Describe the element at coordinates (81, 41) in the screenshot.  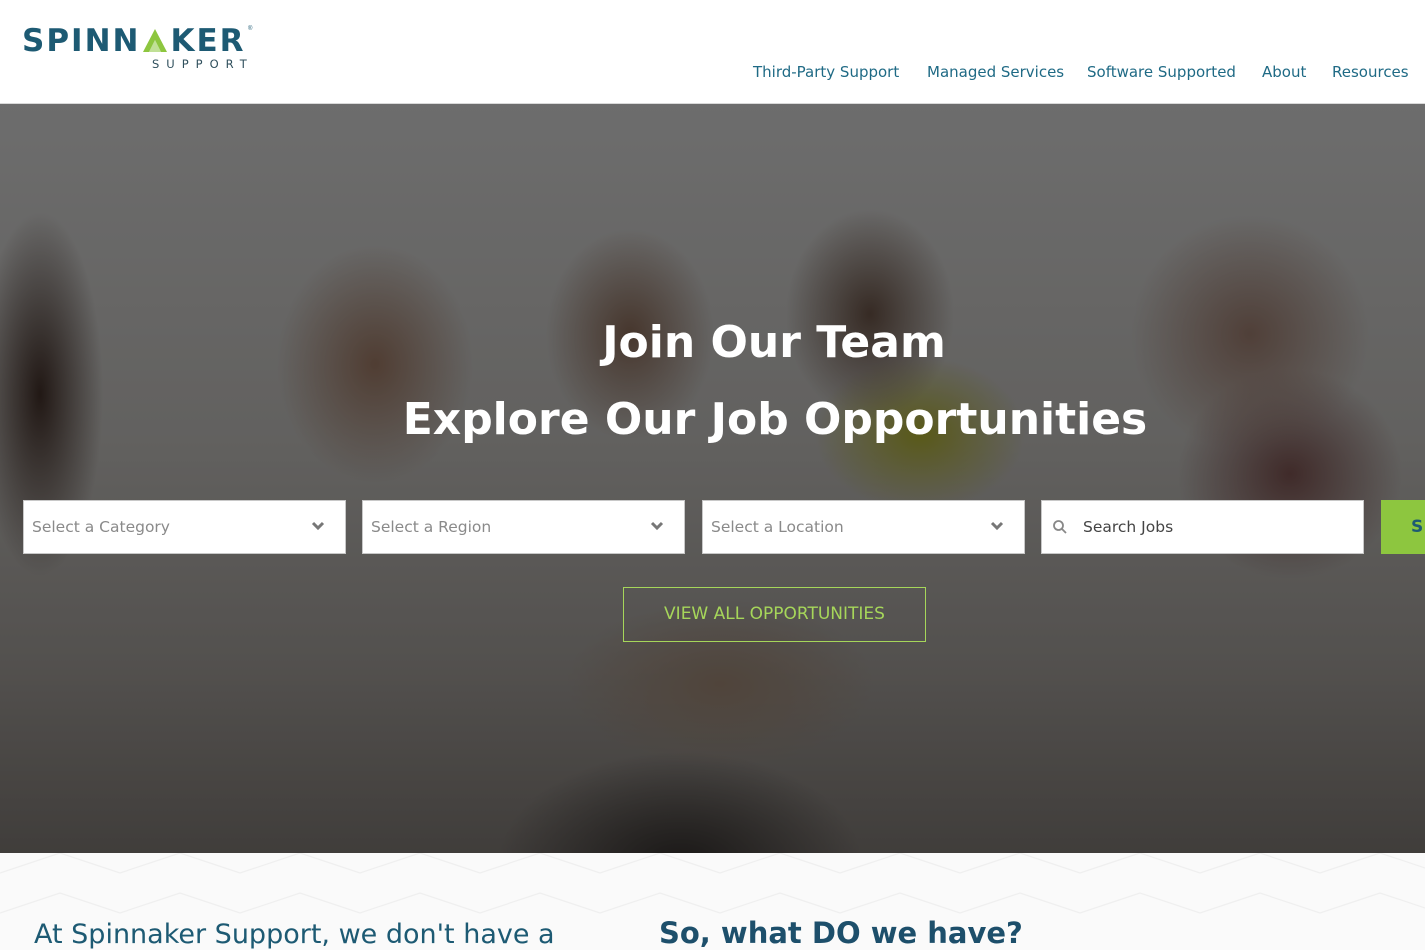
I see `logo-text-part1: SPINN` at that location.